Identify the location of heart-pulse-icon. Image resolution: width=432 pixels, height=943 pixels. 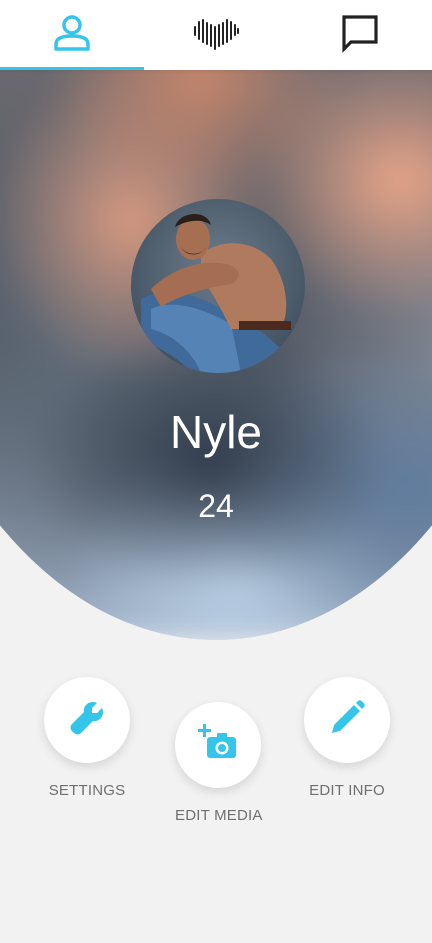
(216, 35).